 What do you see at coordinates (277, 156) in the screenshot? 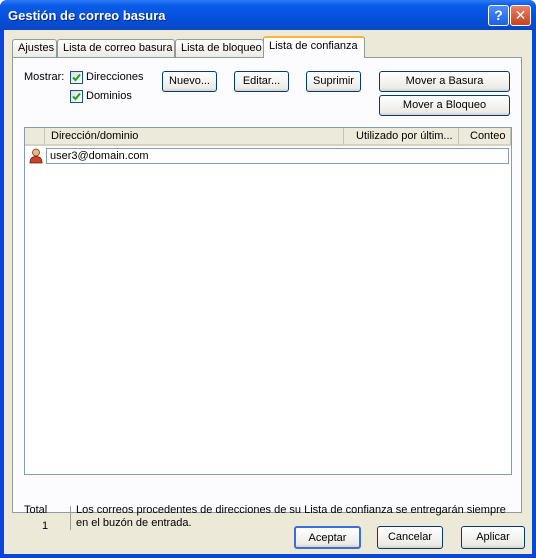
I see `address-edit-field: user3@domain.com` at bounding box center [277, 156].